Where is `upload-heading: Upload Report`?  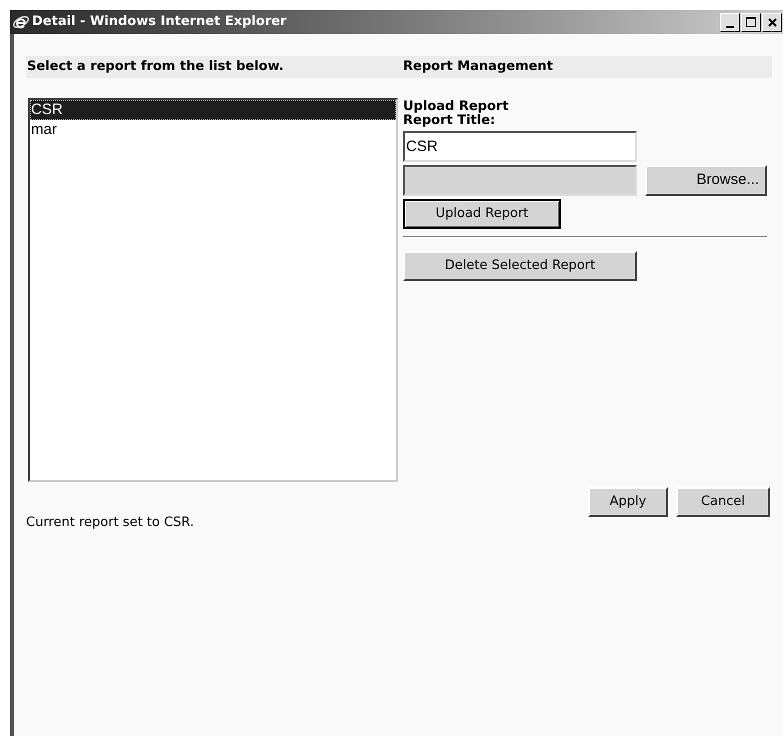 upload-heading: Upload Report is located at coordinates (456, 107).